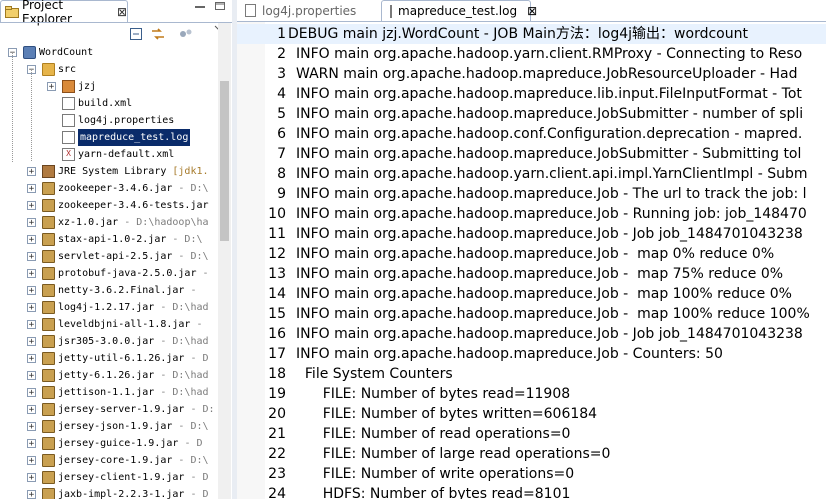 The width and height of the screenshot is (826, 499). I want to click on line-number: 23, so click(277, 474).